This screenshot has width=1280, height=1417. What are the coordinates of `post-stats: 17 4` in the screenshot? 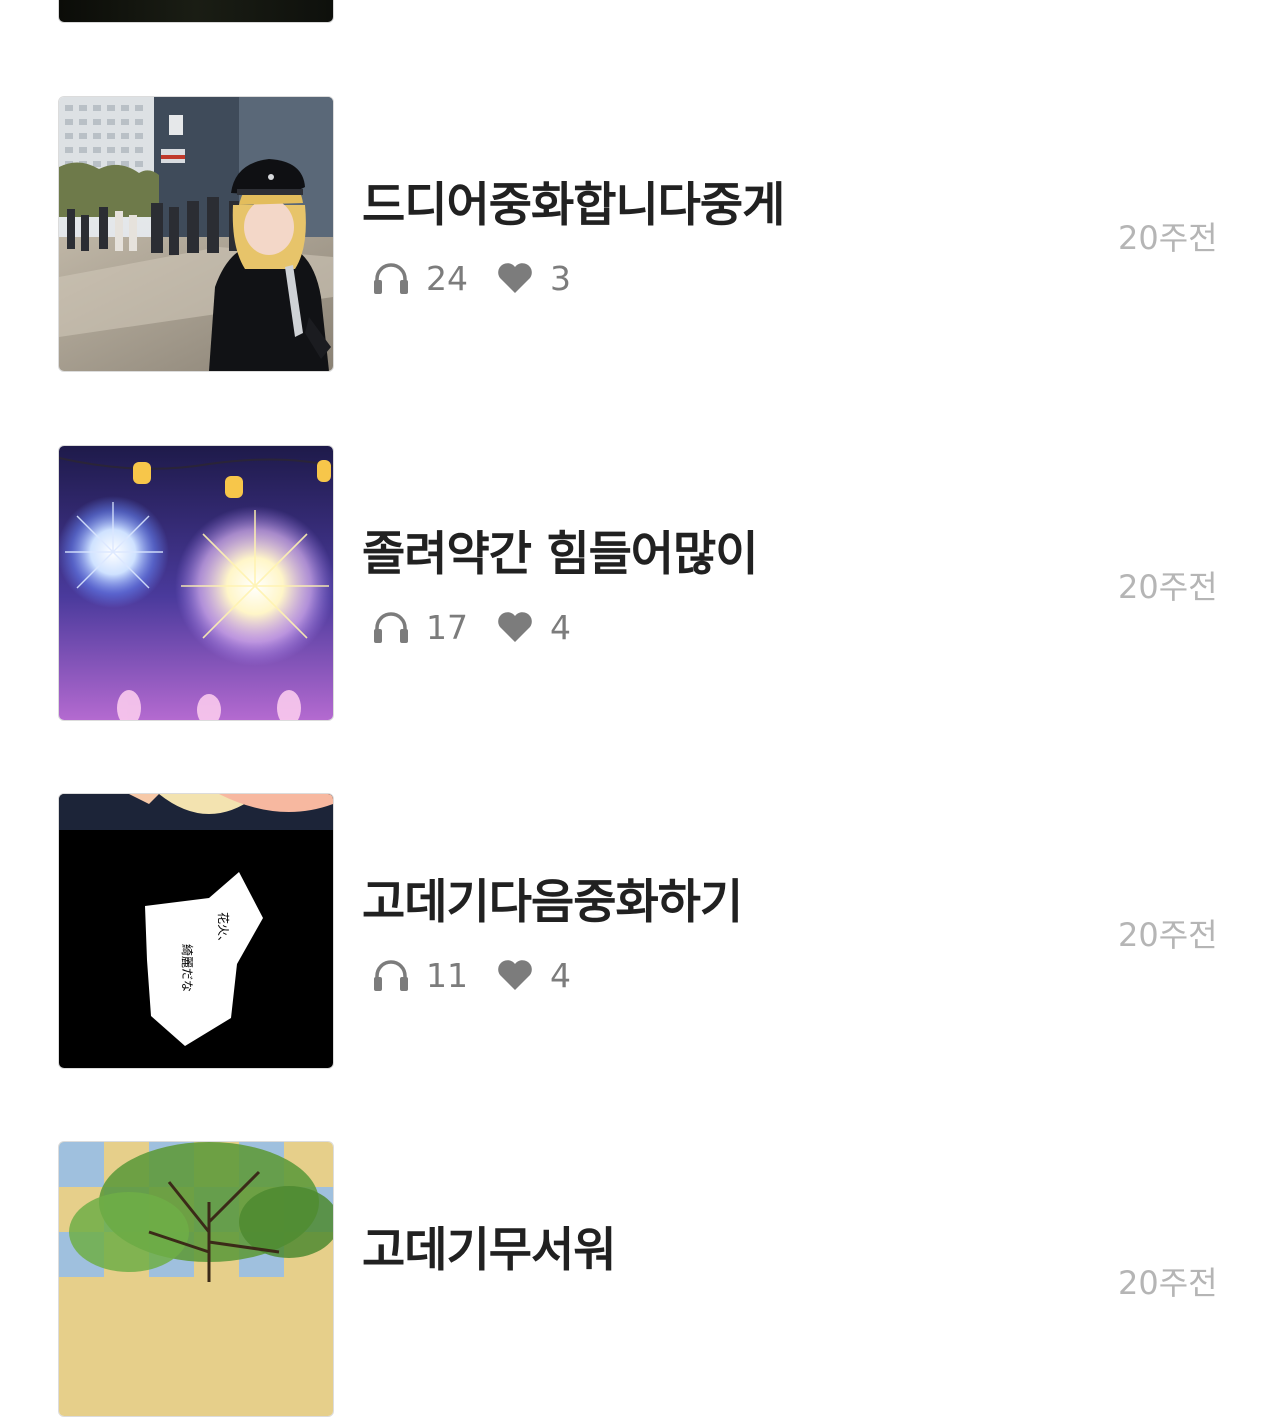 It's located at (484, 627).